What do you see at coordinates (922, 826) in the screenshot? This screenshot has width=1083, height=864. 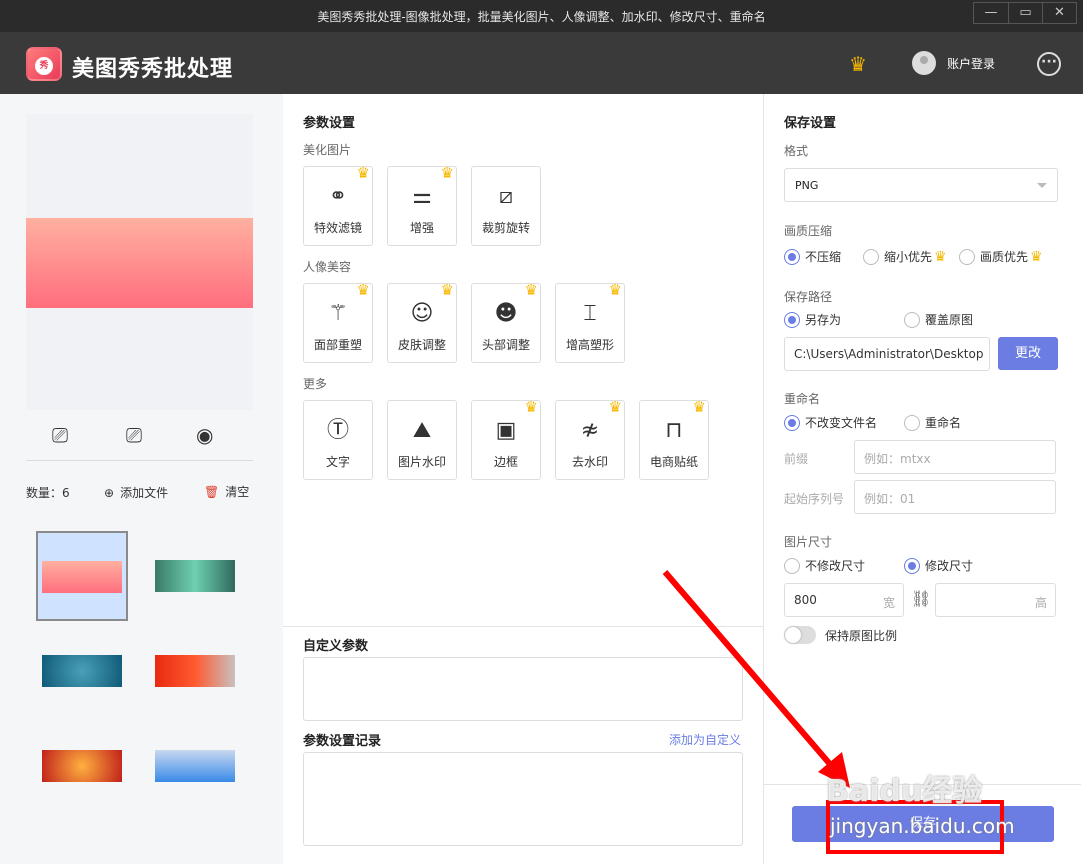 I see `watermark-url: jingyan.baidu.com` at bounding box center [922, 826].